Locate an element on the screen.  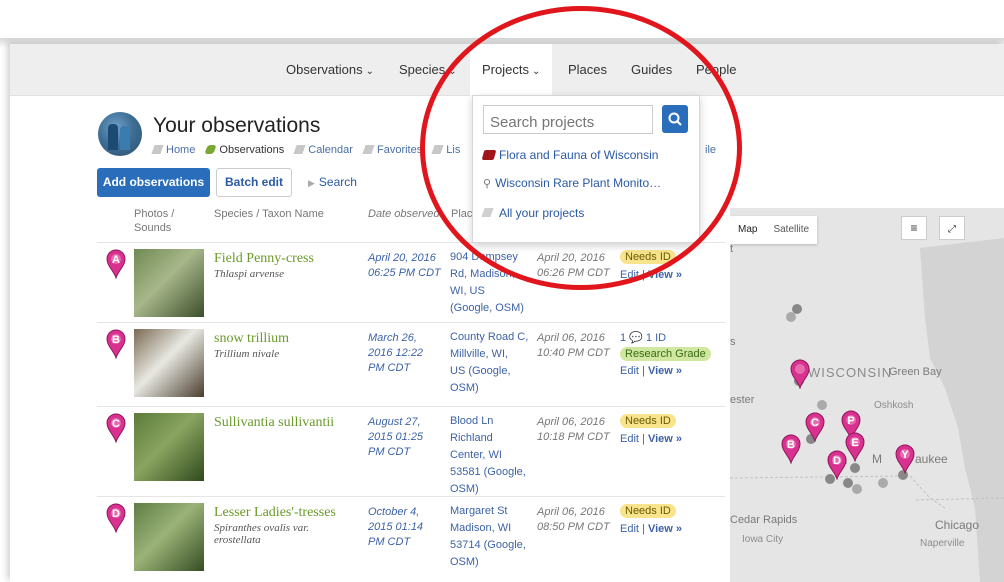
header-species: Species / Taxon Name is located at coordinates (269, 214).